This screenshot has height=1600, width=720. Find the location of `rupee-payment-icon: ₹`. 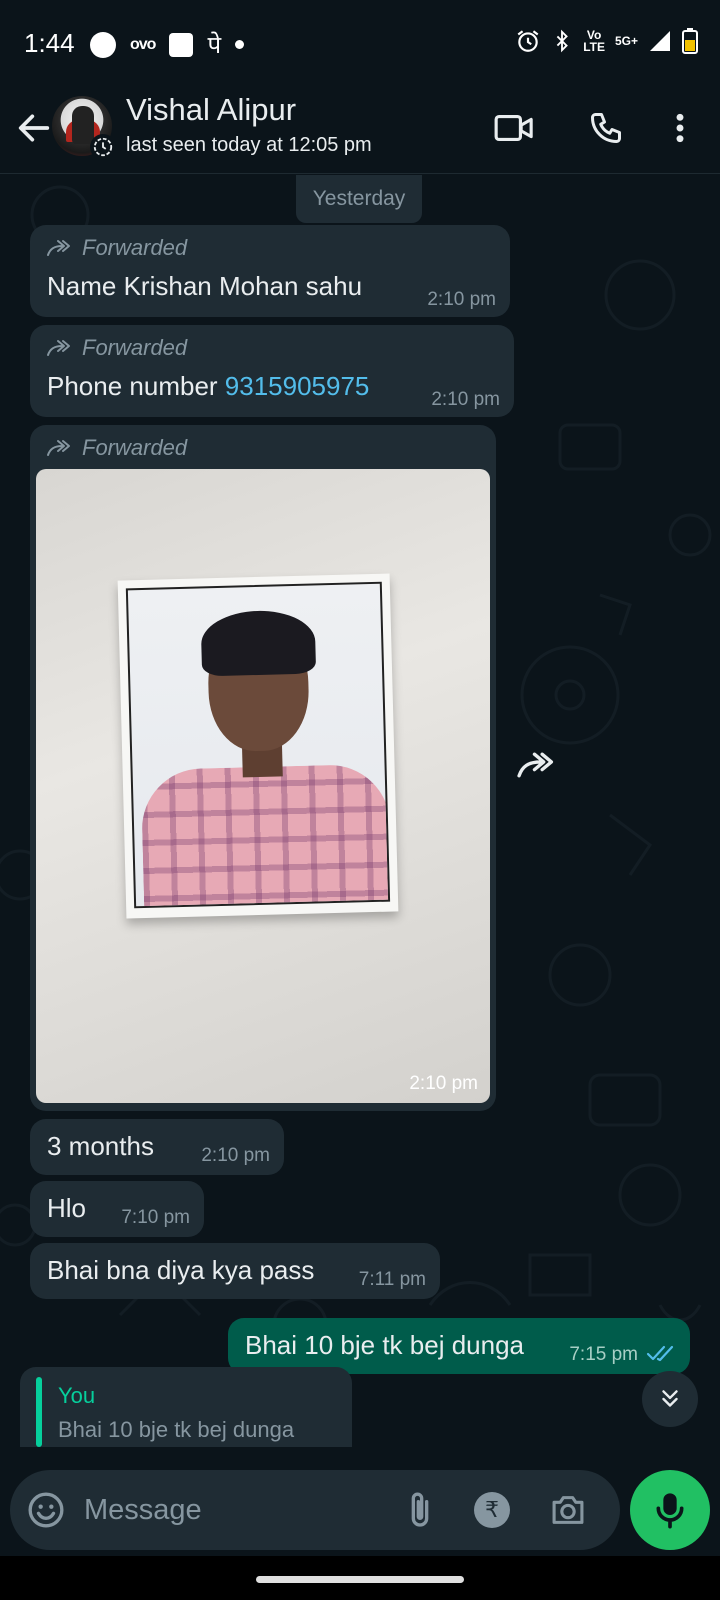

rupee-payment-icon: ₹ is located at coordinates (492, 1510).